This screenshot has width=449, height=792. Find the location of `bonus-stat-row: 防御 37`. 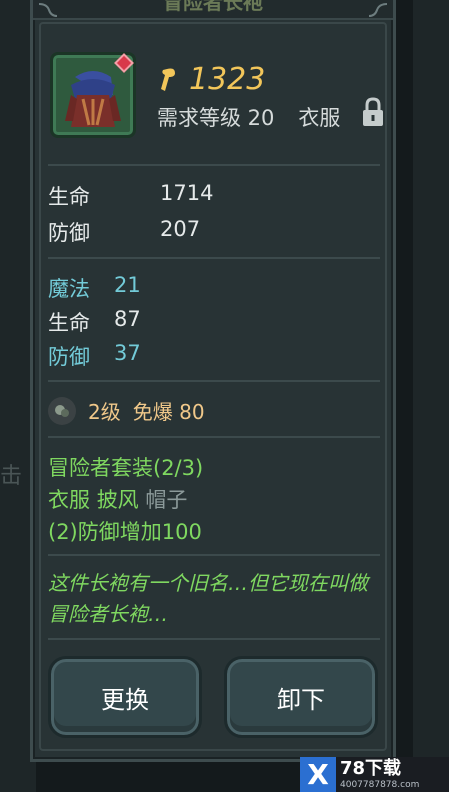

bonus-stat-row: 防御 37 is located at coordinates (94, 355).